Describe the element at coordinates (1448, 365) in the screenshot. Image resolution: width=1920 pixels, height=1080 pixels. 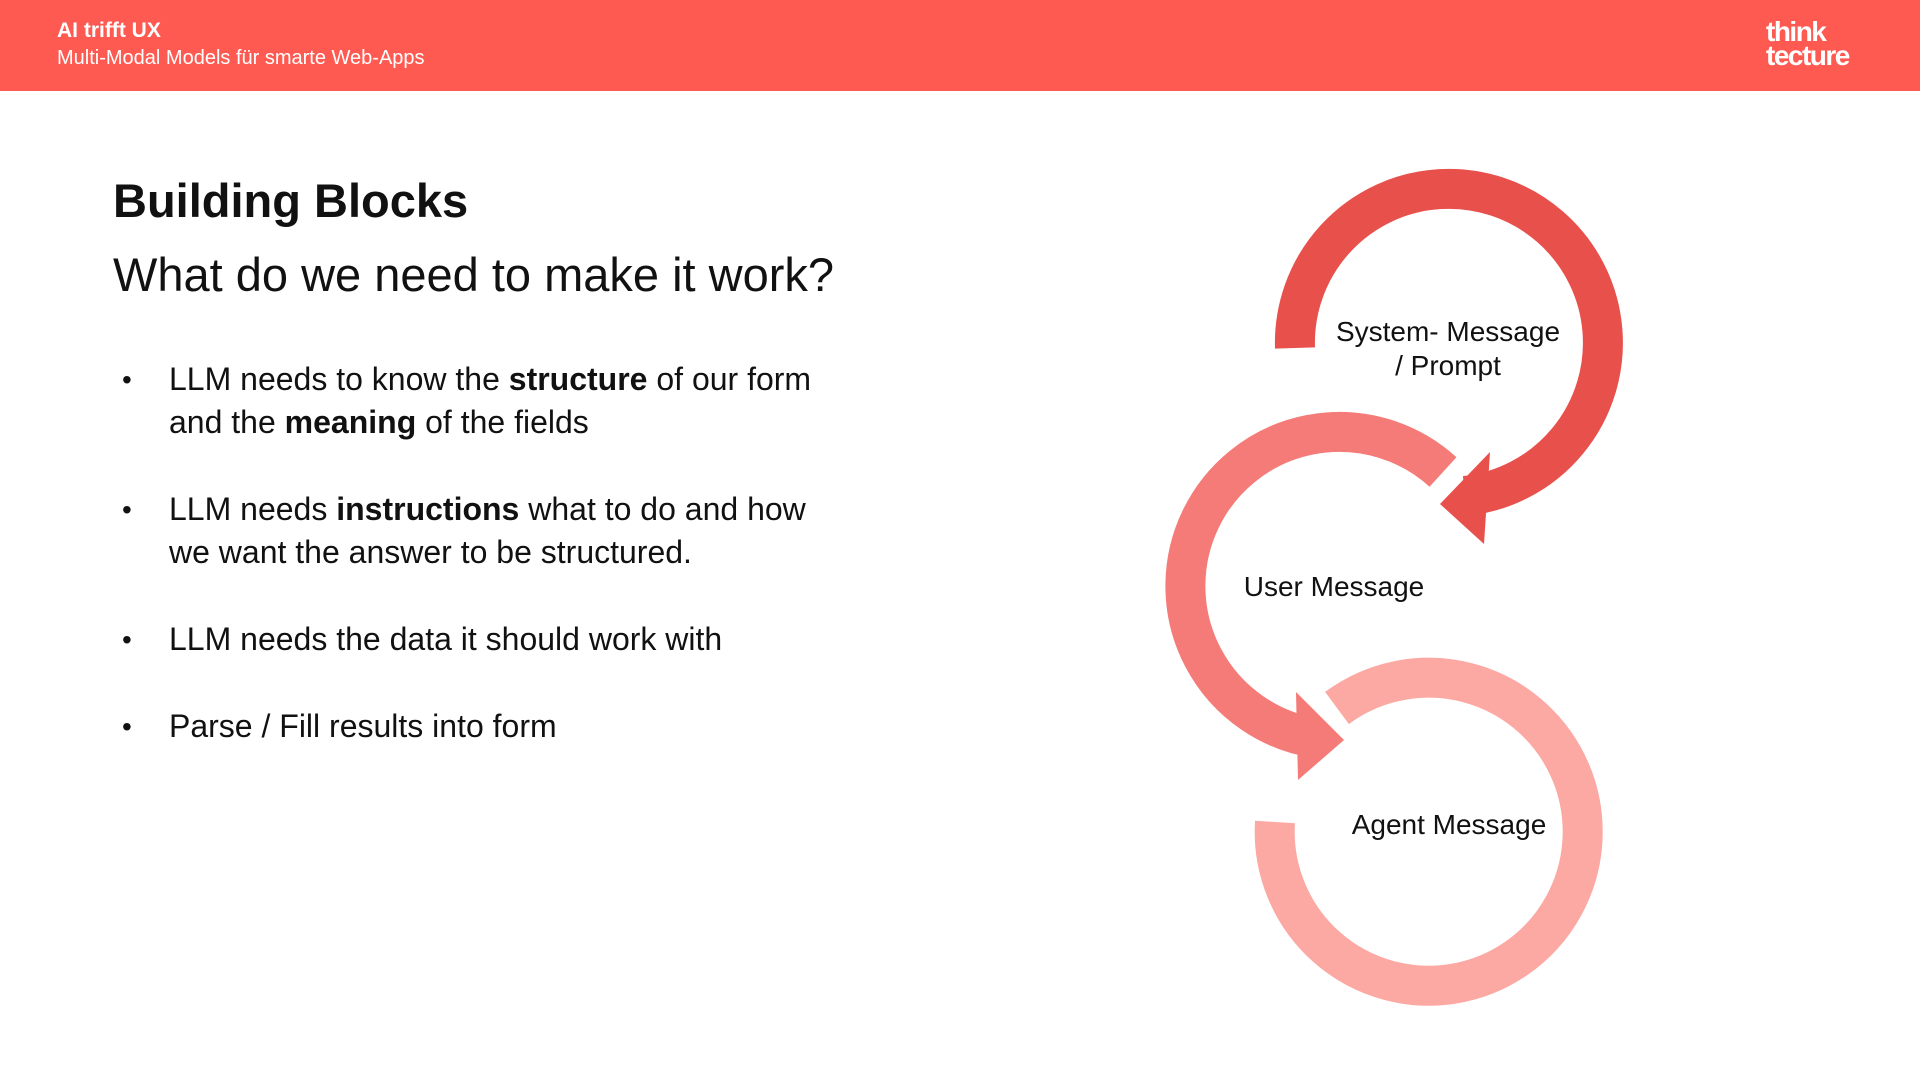
I see `system-message-label-line2: / Prompt` at that location.